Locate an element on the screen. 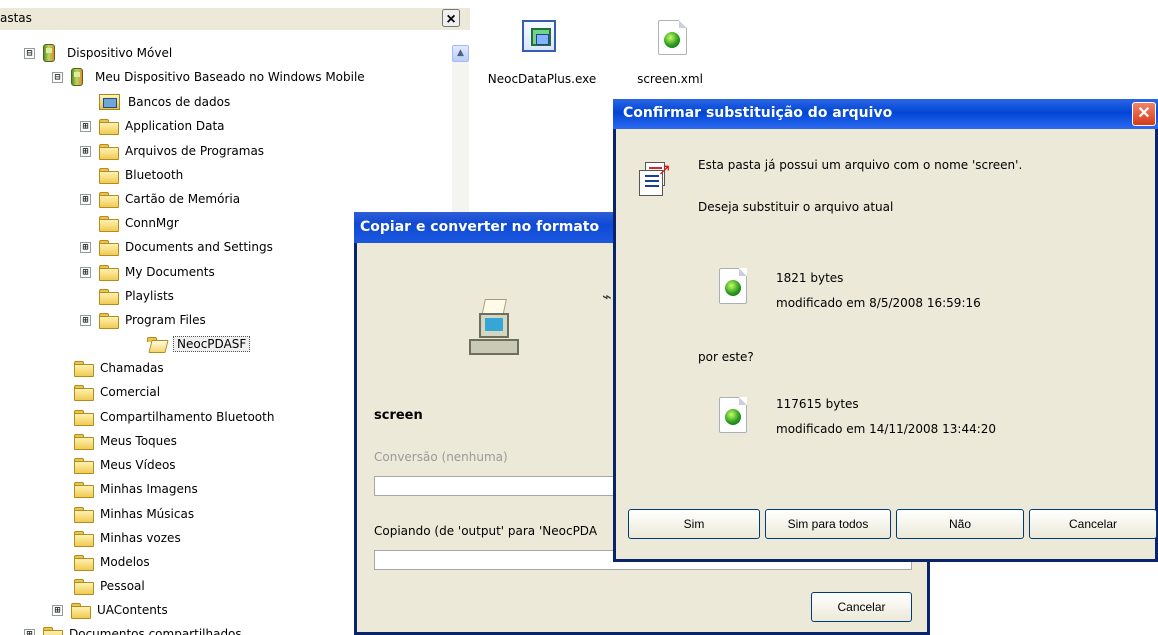 The image size is (1158, 635). tree-item-program-files: ⊞ Program Files is located at coordinates (143, 320).